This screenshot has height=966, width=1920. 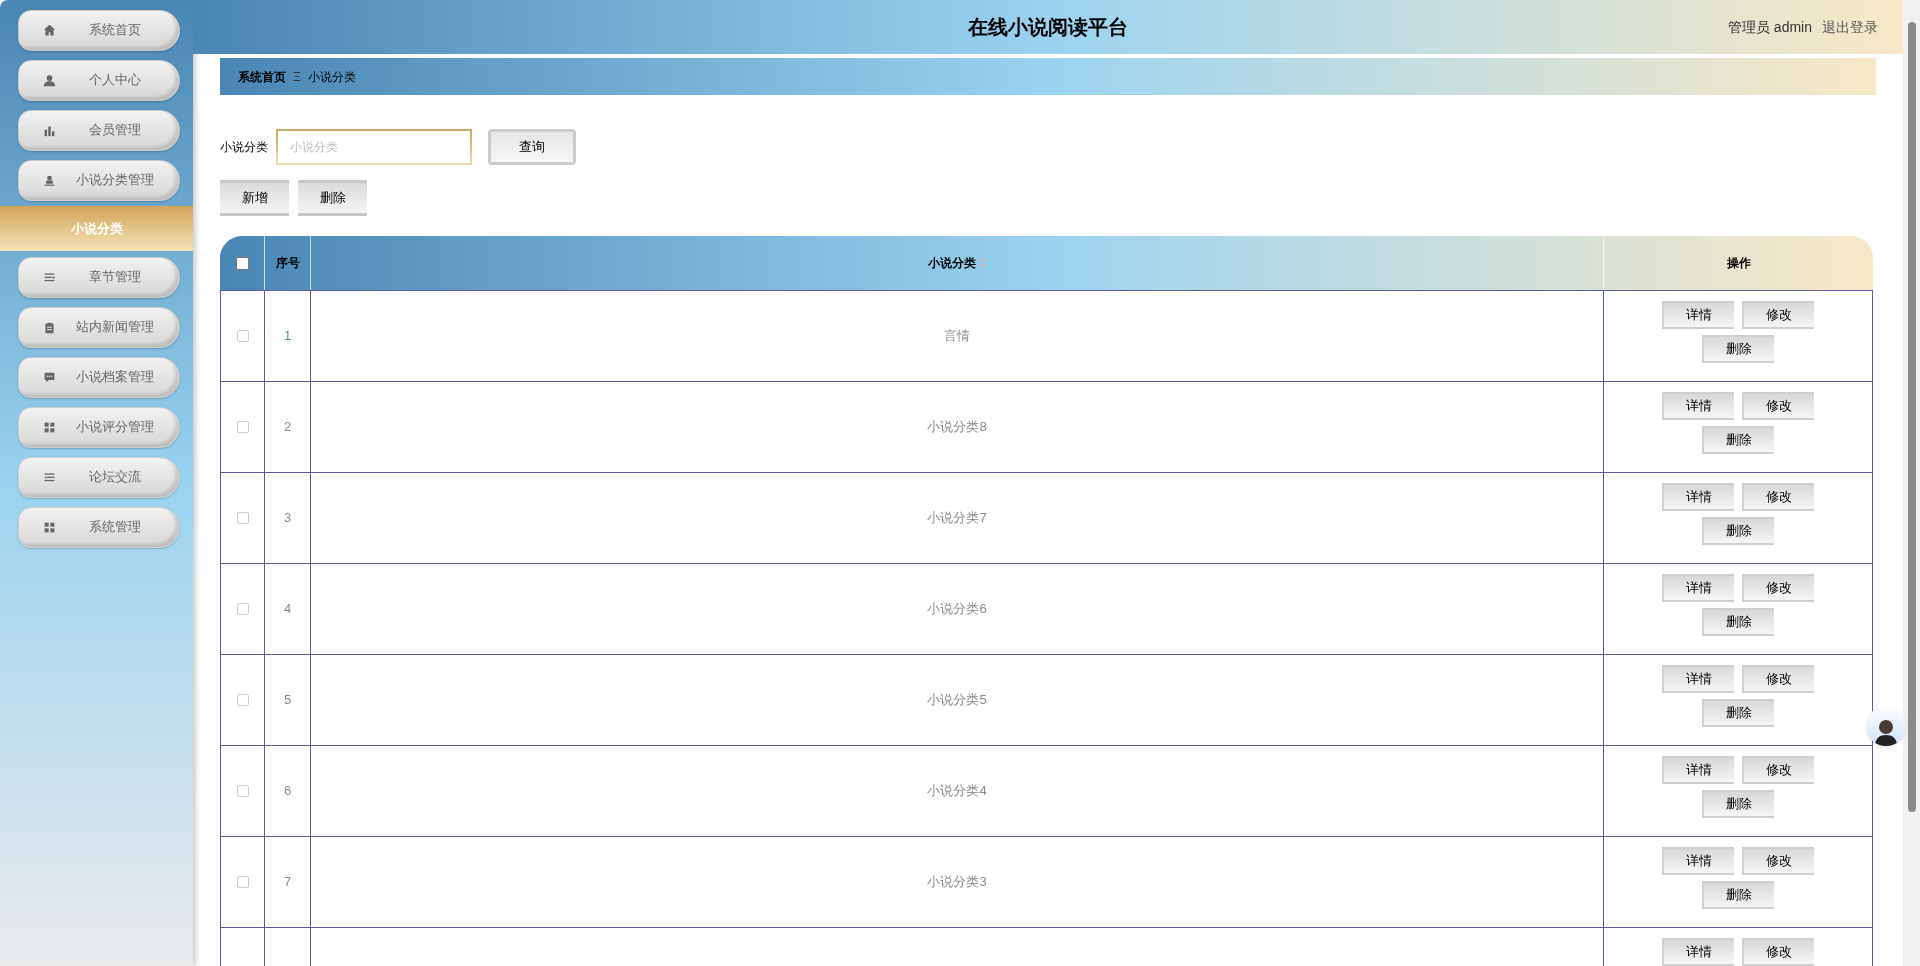 What do you see at coordinates (1048, 27) in the screenshot?
I see `app-title: 在线小说阅读平台` at bounding box center [1048, 27].